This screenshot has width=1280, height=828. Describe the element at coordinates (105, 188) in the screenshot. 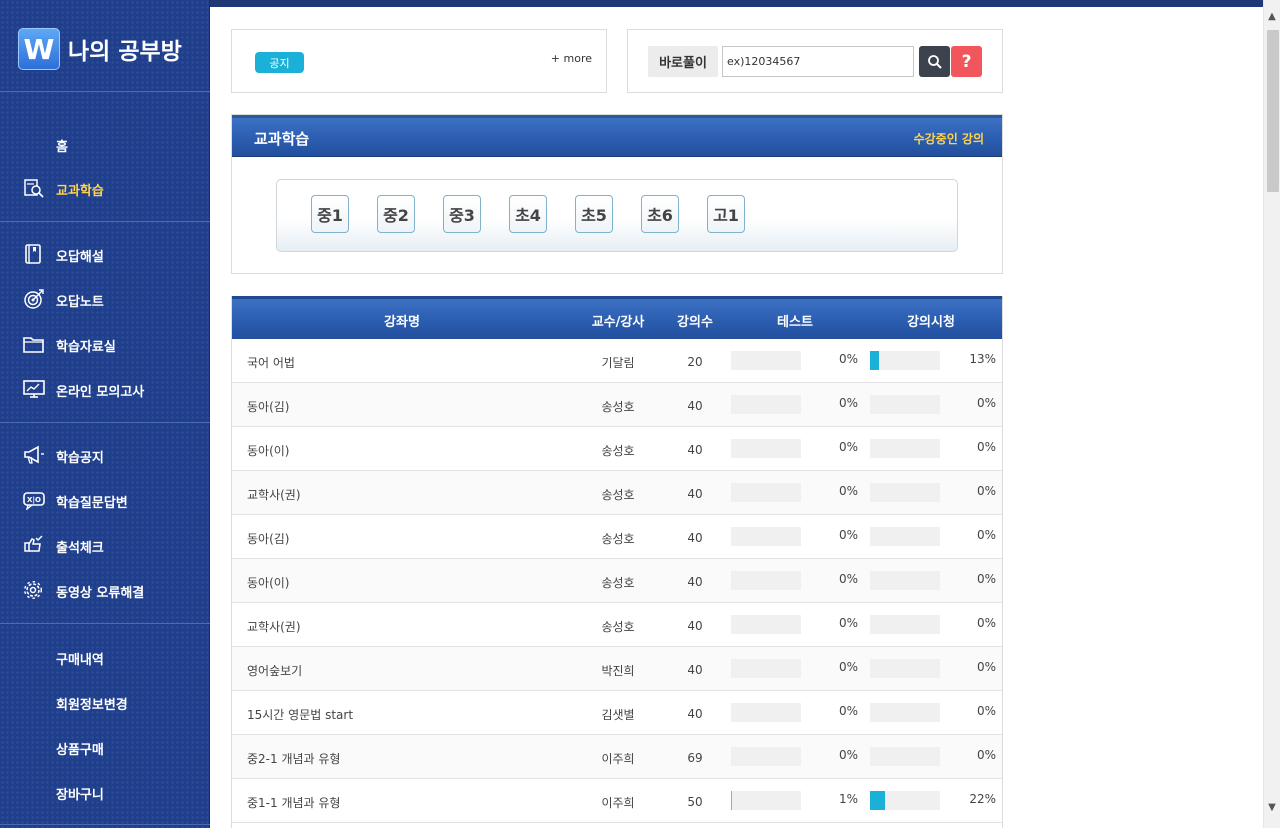

I see `sidebar-item-subject-study: 교과학습` at that location.